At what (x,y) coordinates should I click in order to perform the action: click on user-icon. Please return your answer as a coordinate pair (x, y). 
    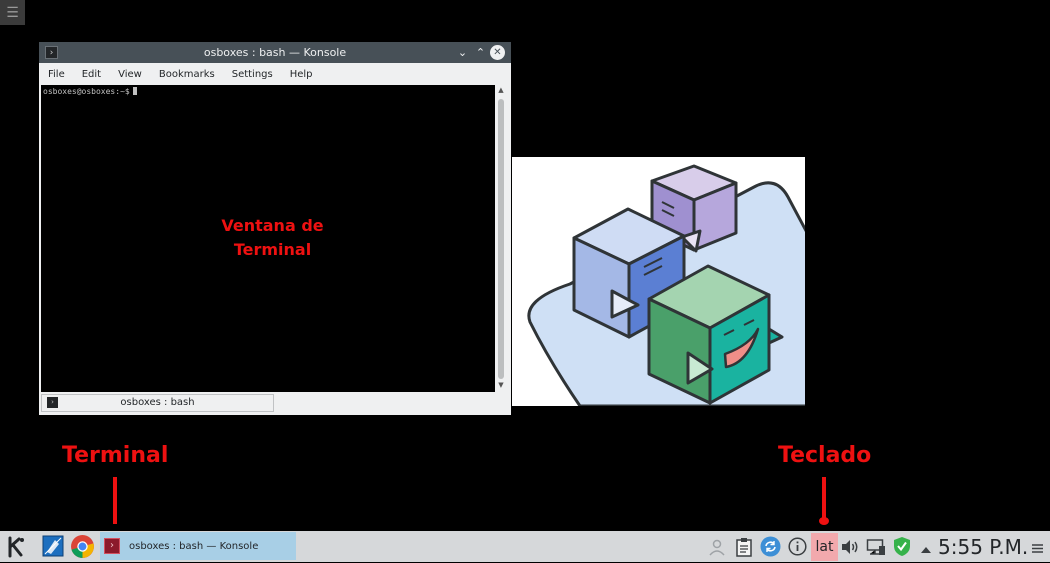
    Looking at the image, I should click on (717, 547).